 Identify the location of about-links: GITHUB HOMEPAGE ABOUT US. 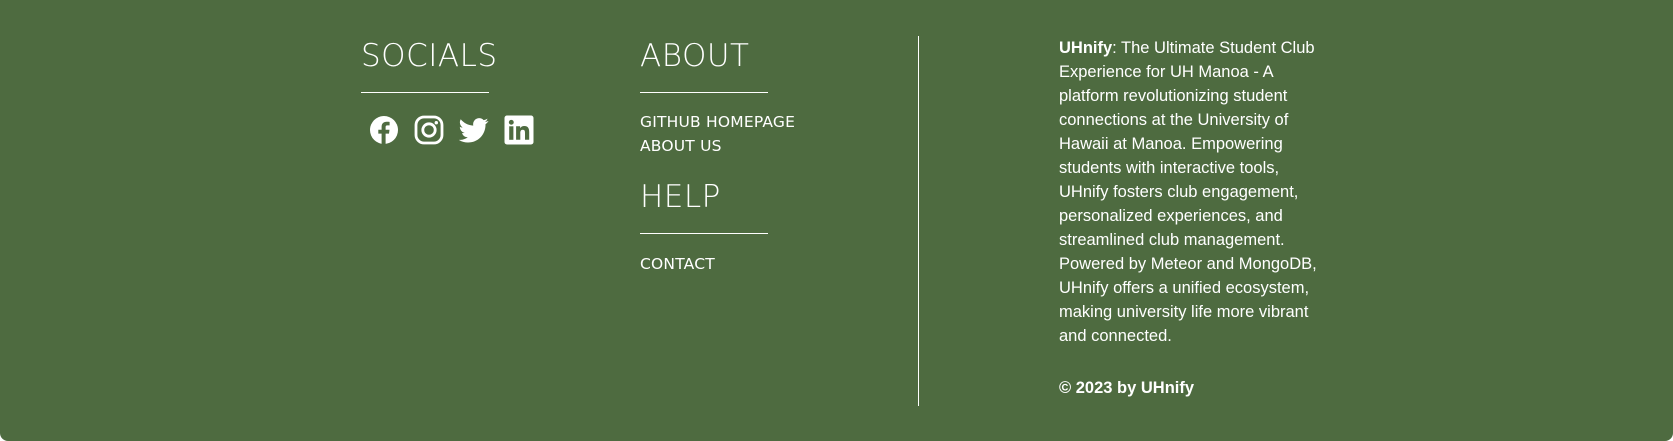
(740, 134).